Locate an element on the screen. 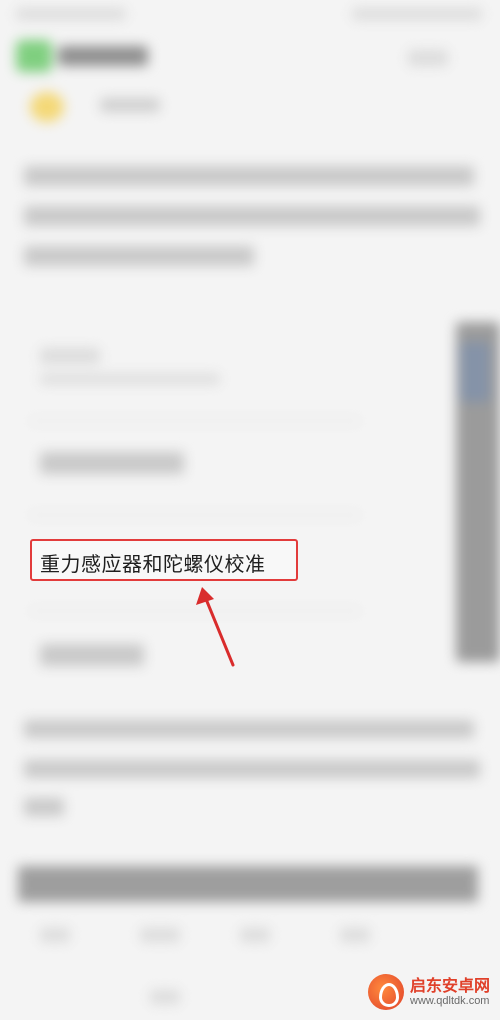 Image resolution: width=500 pixels, height=1020 pixels. setting-label: 重力感应器和陀螺仪校准 is located at coordinates (153, 564).